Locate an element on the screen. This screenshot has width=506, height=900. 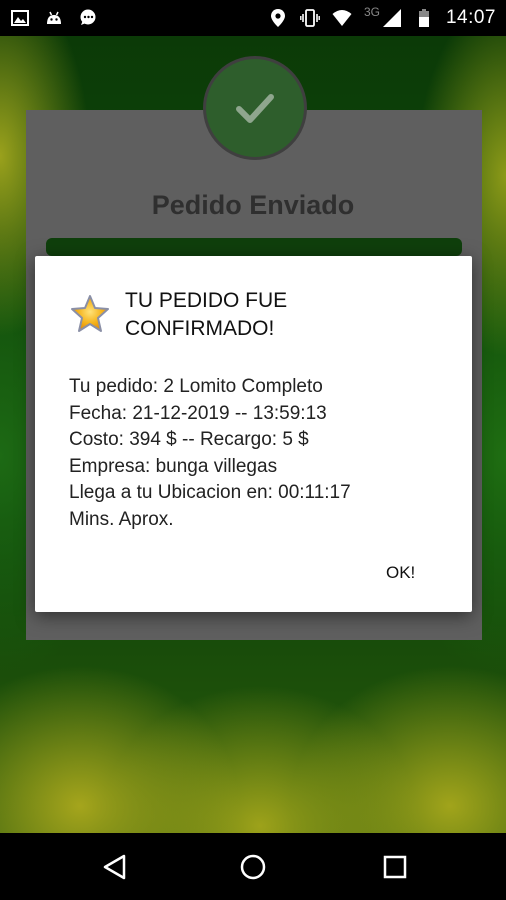
order-progress-bar is located at coordinates (254, 247).